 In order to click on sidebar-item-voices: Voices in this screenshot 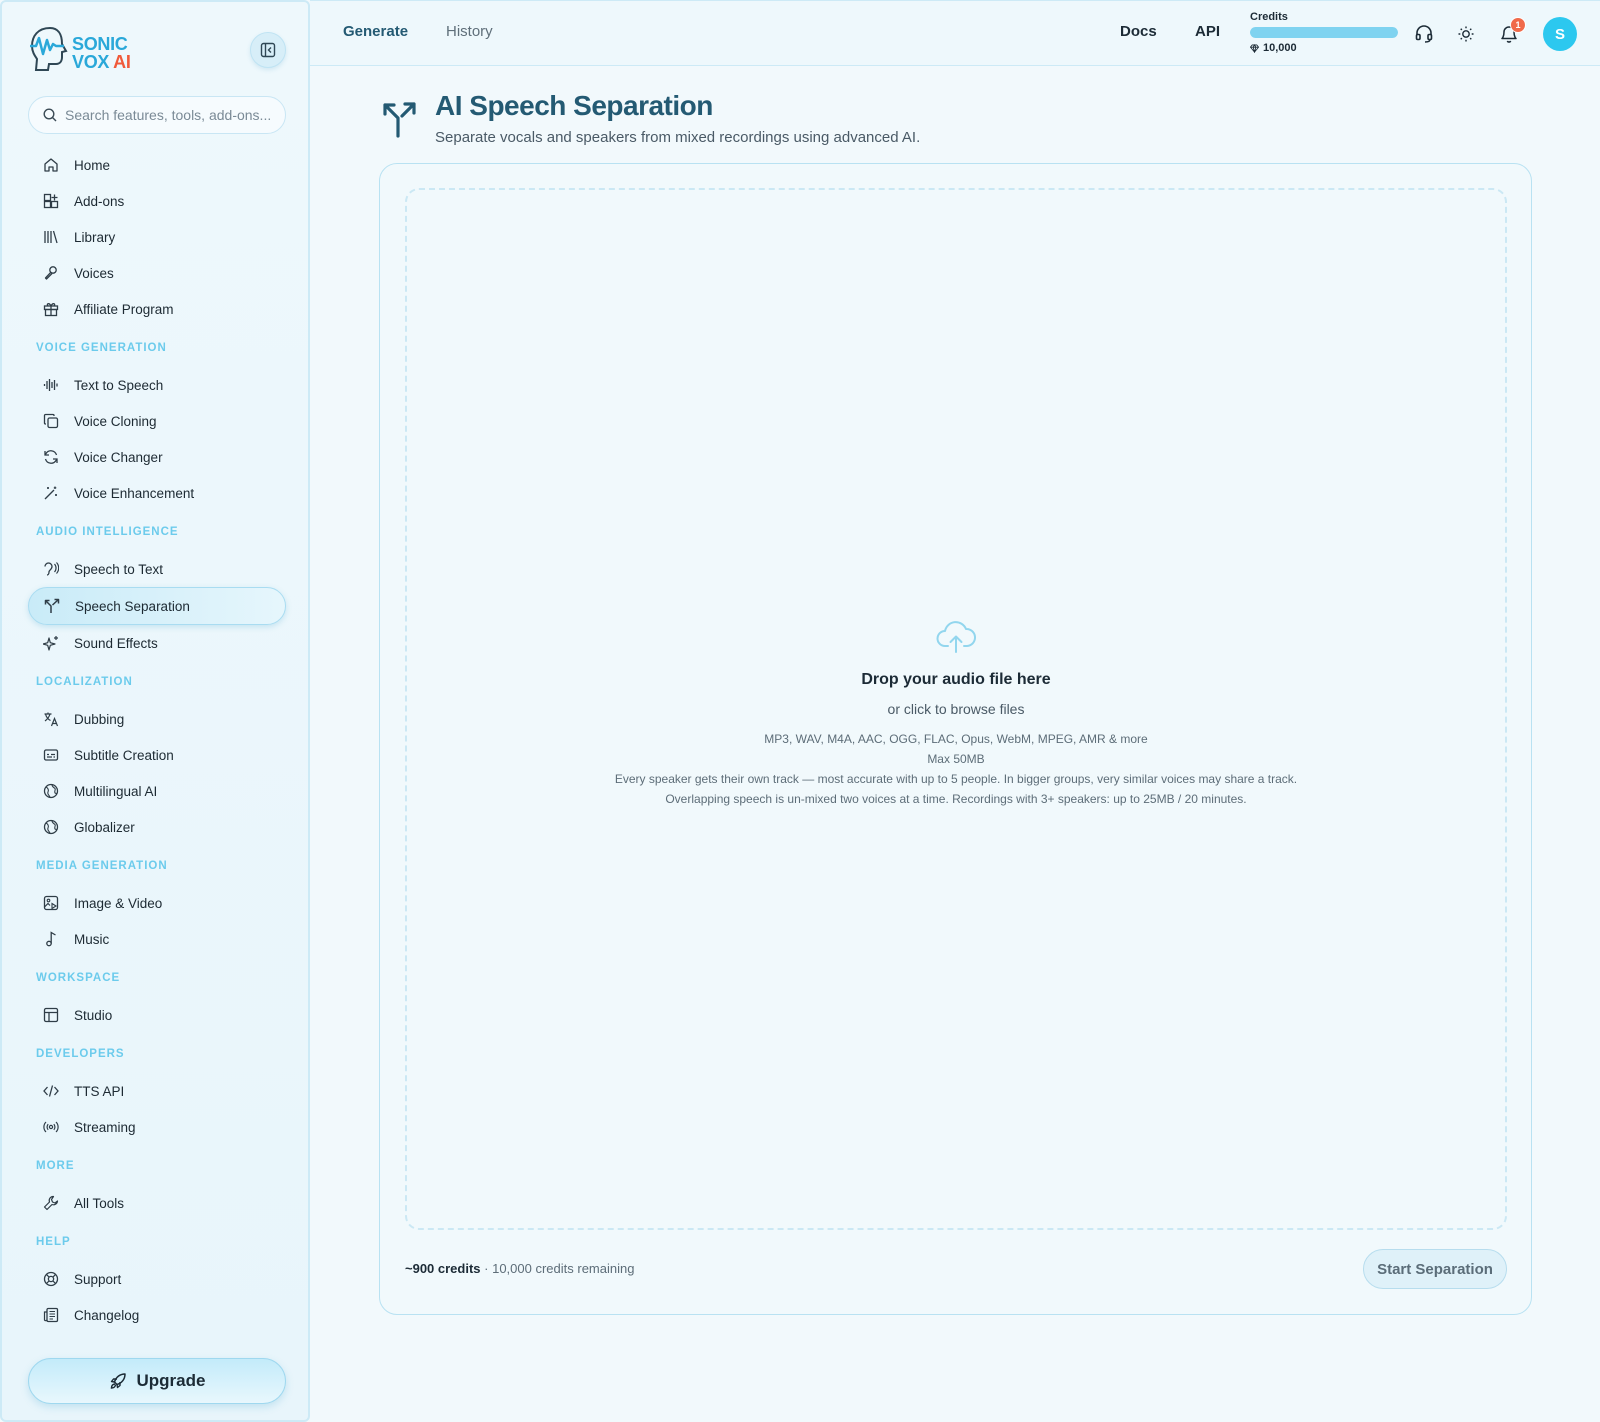, I will do `click(157, 273)`.